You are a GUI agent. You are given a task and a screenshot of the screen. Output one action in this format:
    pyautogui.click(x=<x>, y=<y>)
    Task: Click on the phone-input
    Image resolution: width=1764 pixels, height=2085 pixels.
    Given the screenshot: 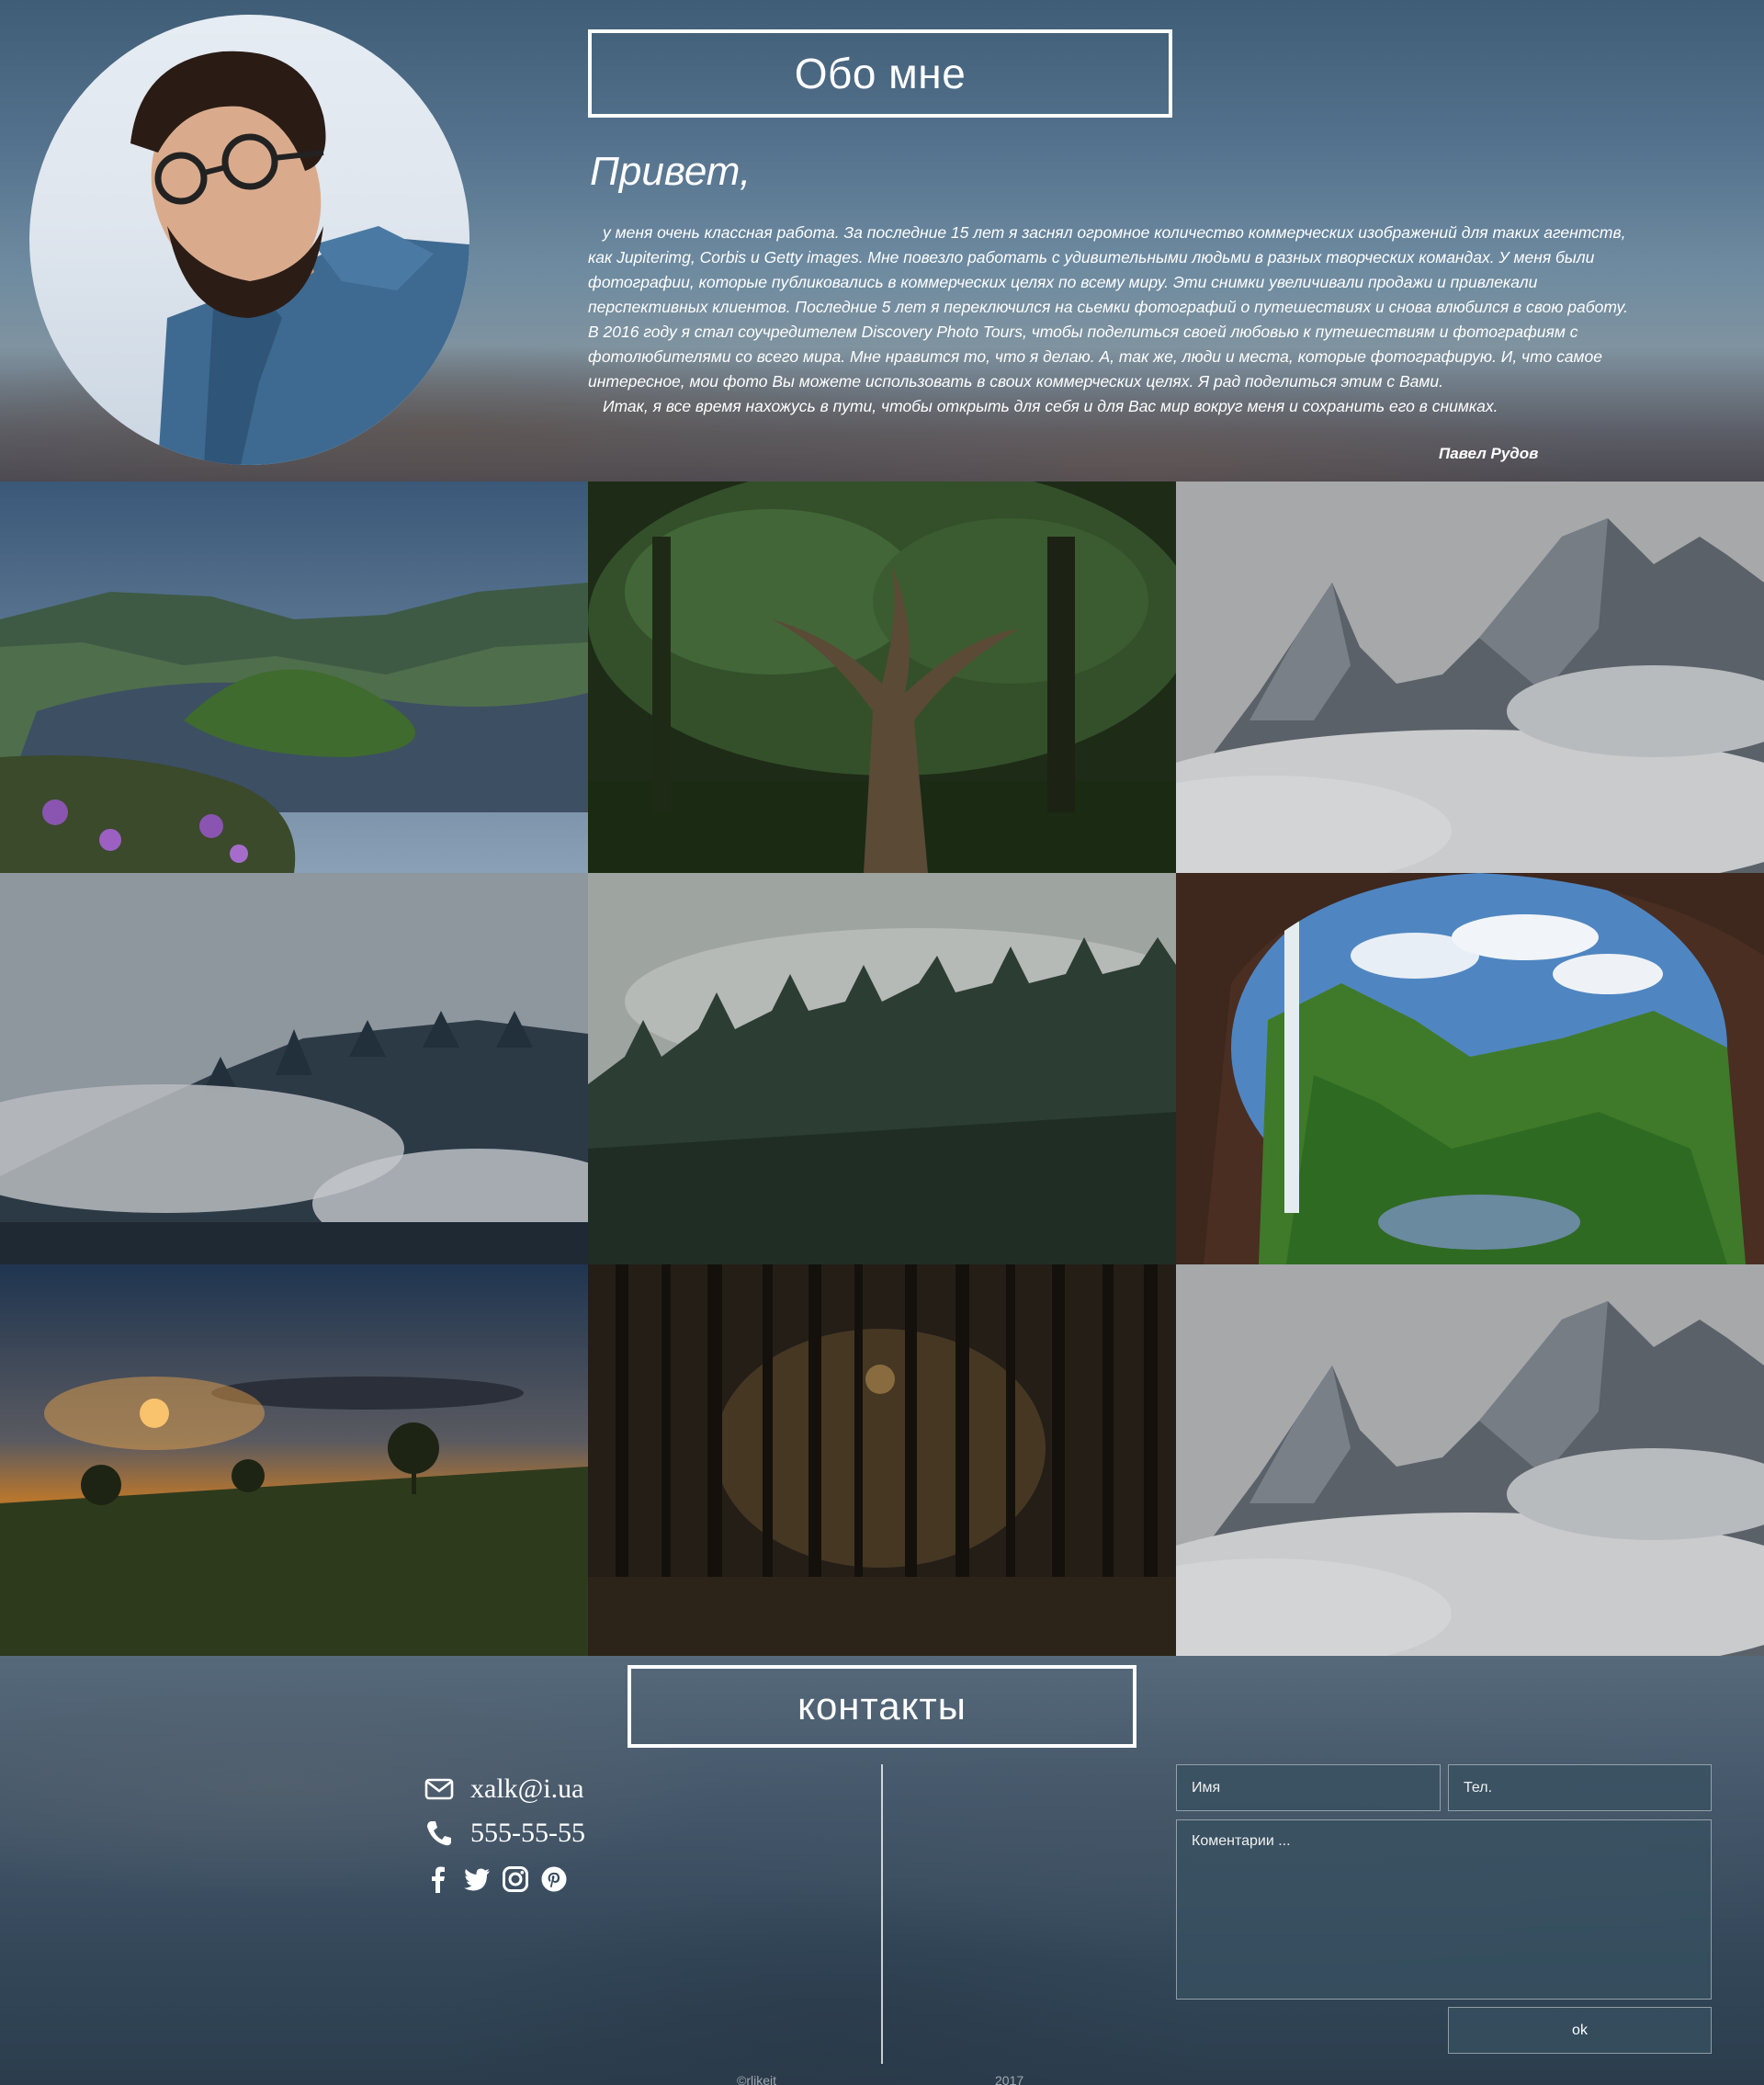 What is the action you would take?
    pyautogui.click(x=1580, y=1788)
    